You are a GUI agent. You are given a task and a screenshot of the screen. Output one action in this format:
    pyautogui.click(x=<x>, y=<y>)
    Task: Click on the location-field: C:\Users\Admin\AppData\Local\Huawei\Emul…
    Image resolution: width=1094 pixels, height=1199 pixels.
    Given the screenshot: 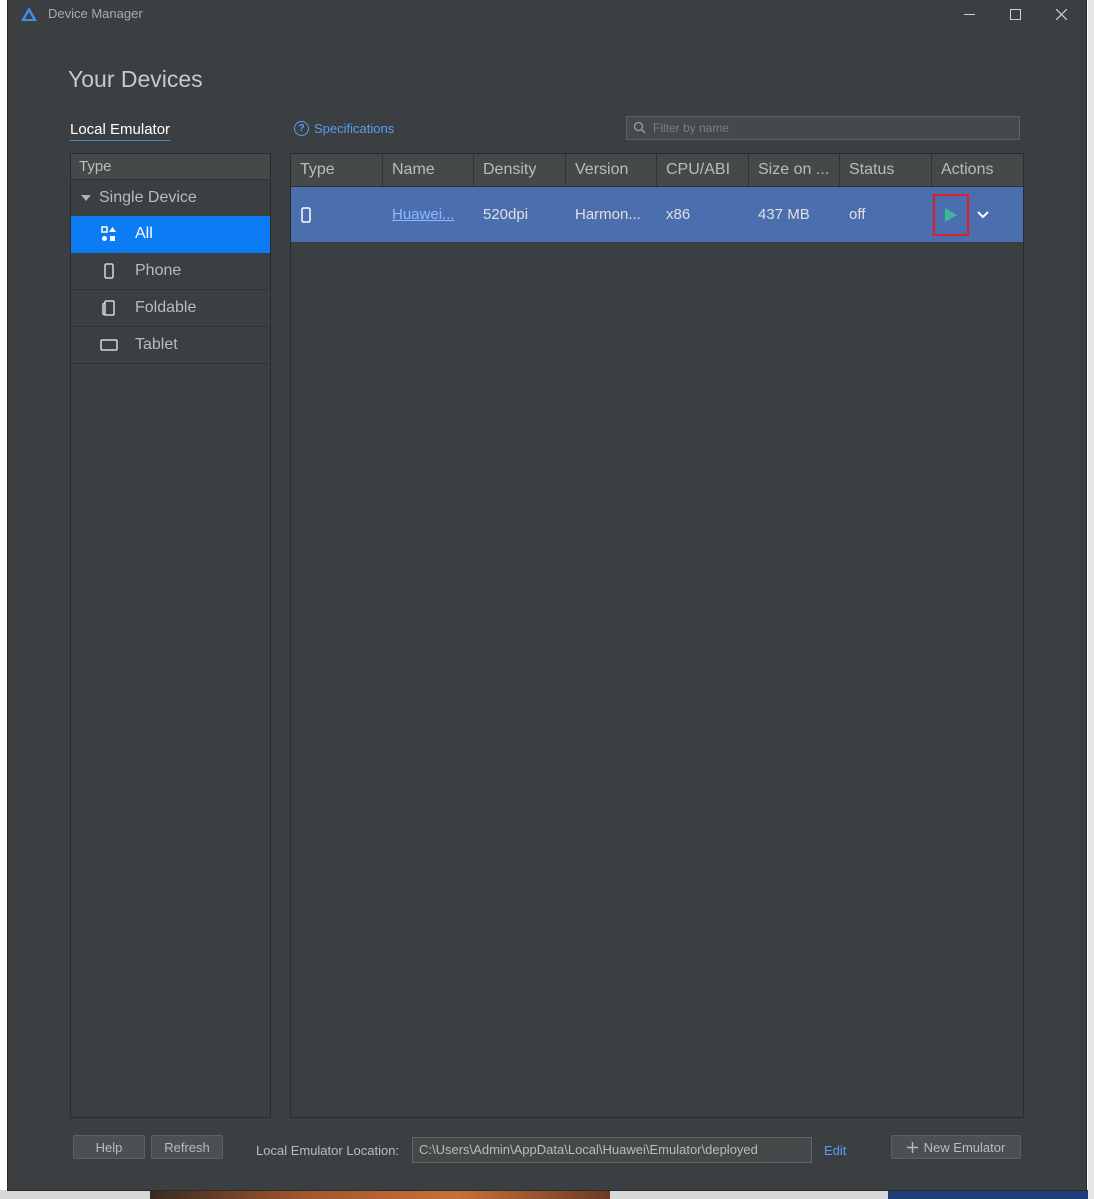 What is the action you would take?
    pyautogui.click(x=612, y=1150)
    